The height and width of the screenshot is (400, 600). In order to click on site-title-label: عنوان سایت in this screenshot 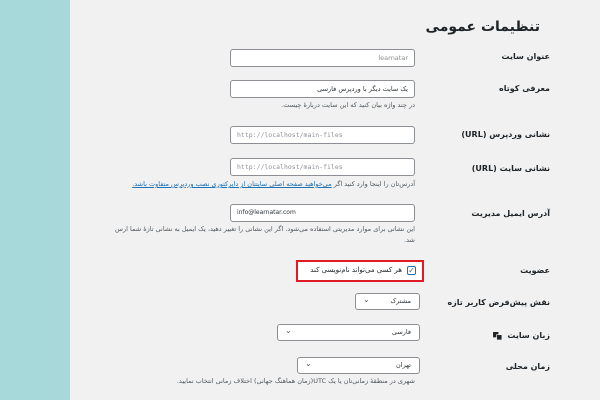, I will do `click(525, 56)`.